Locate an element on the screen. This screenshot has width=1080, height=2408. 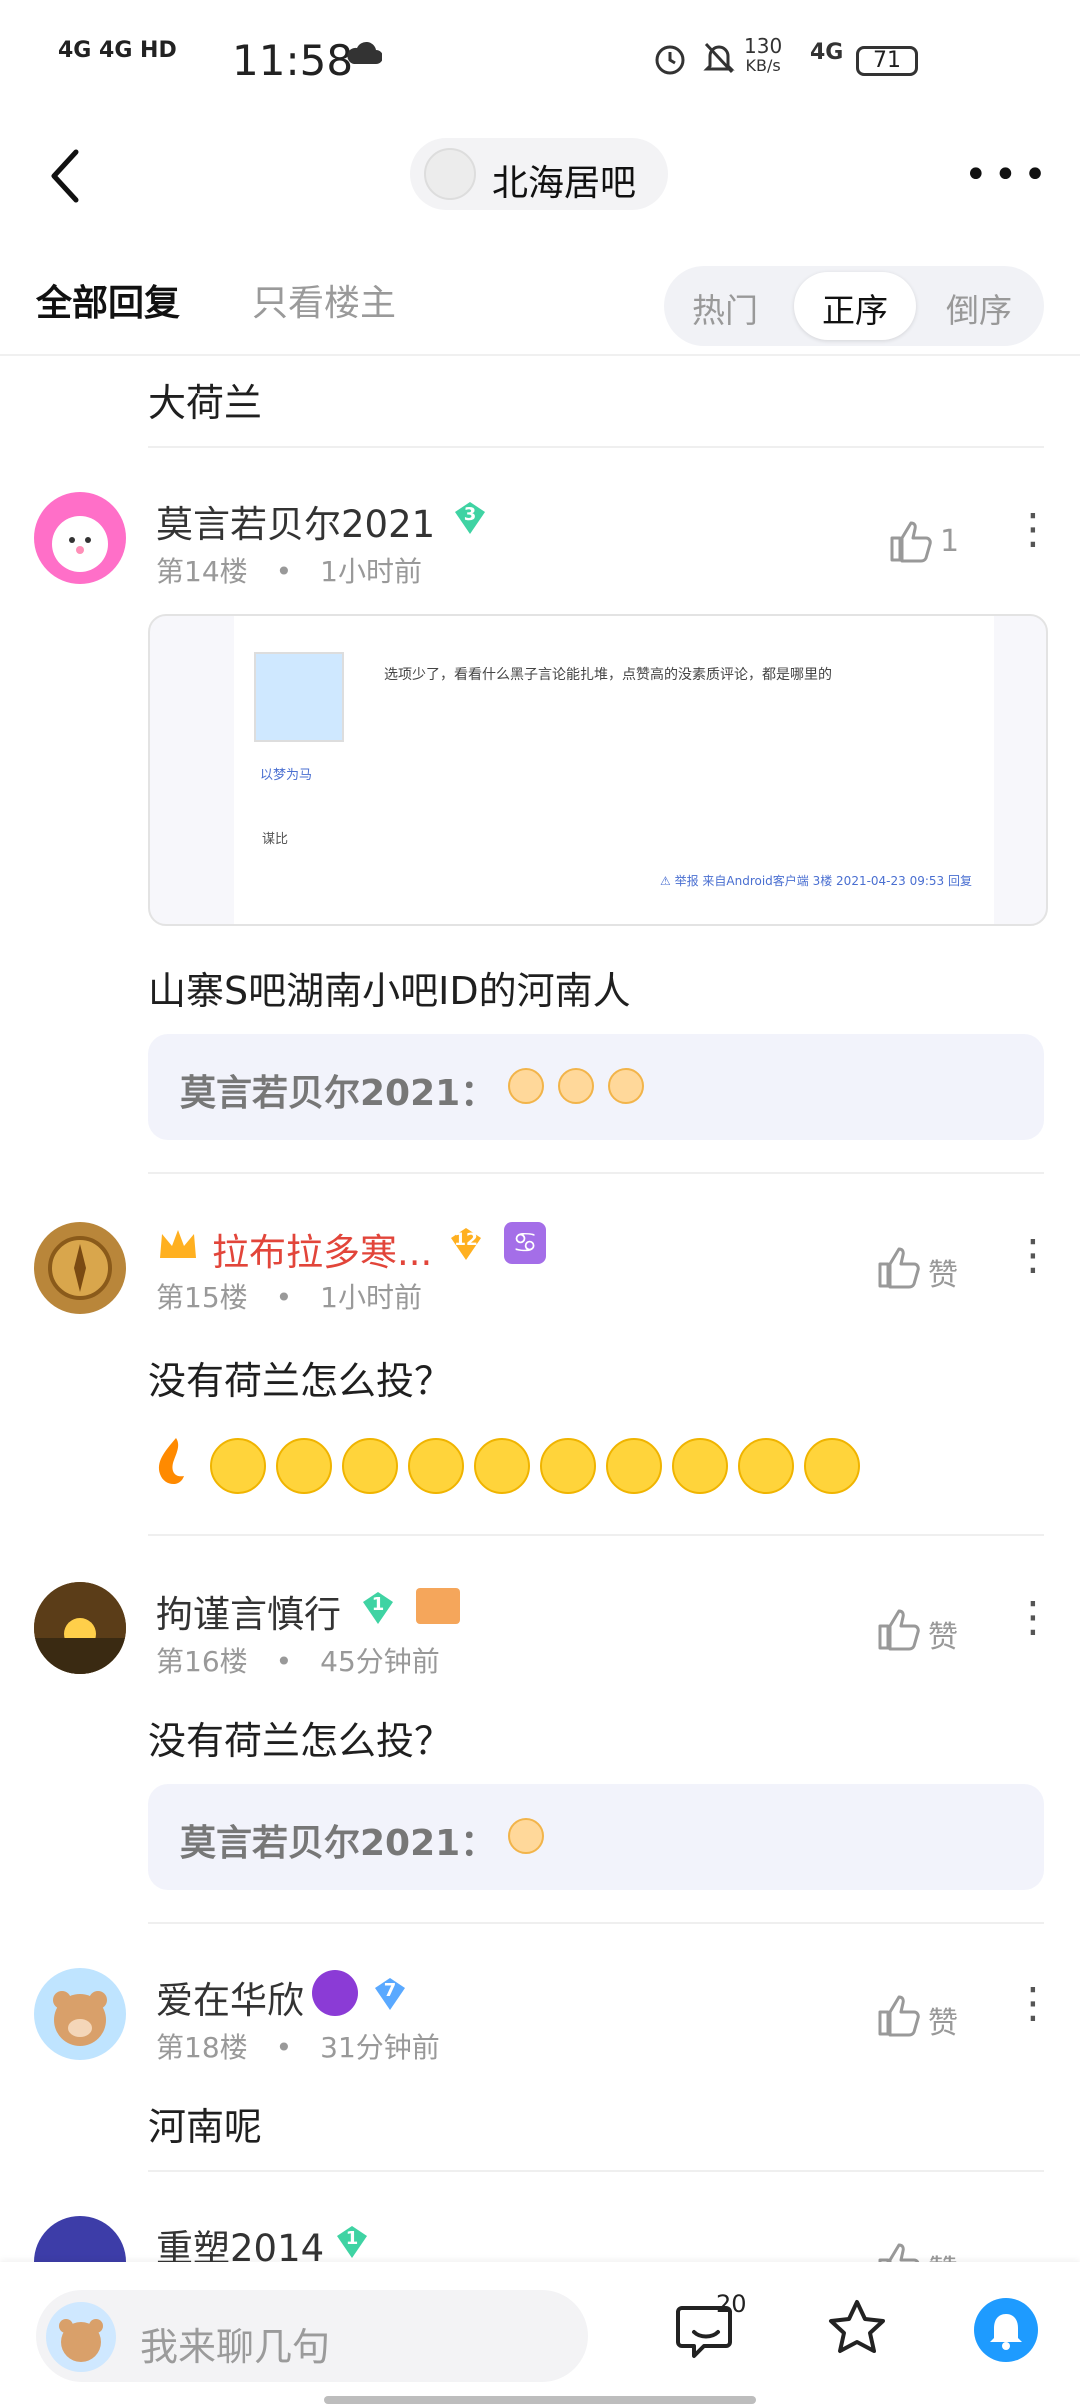
screenshot-user: 以梦为马 is located at coordinates (286, 775).